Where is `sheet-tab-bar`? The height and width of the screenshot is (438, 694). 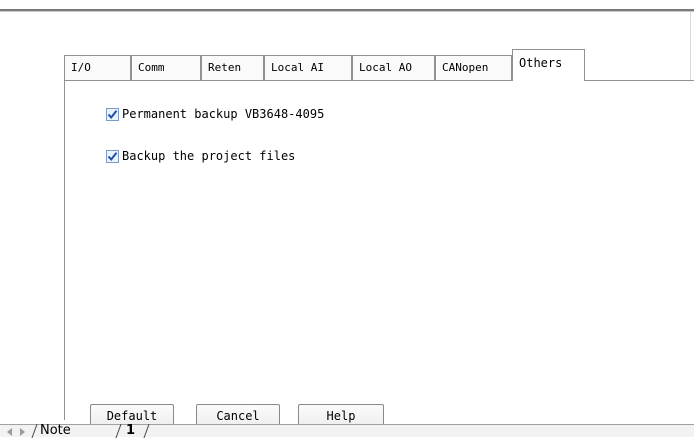 sheet-tab-bar is located at coordinates (347, 430).